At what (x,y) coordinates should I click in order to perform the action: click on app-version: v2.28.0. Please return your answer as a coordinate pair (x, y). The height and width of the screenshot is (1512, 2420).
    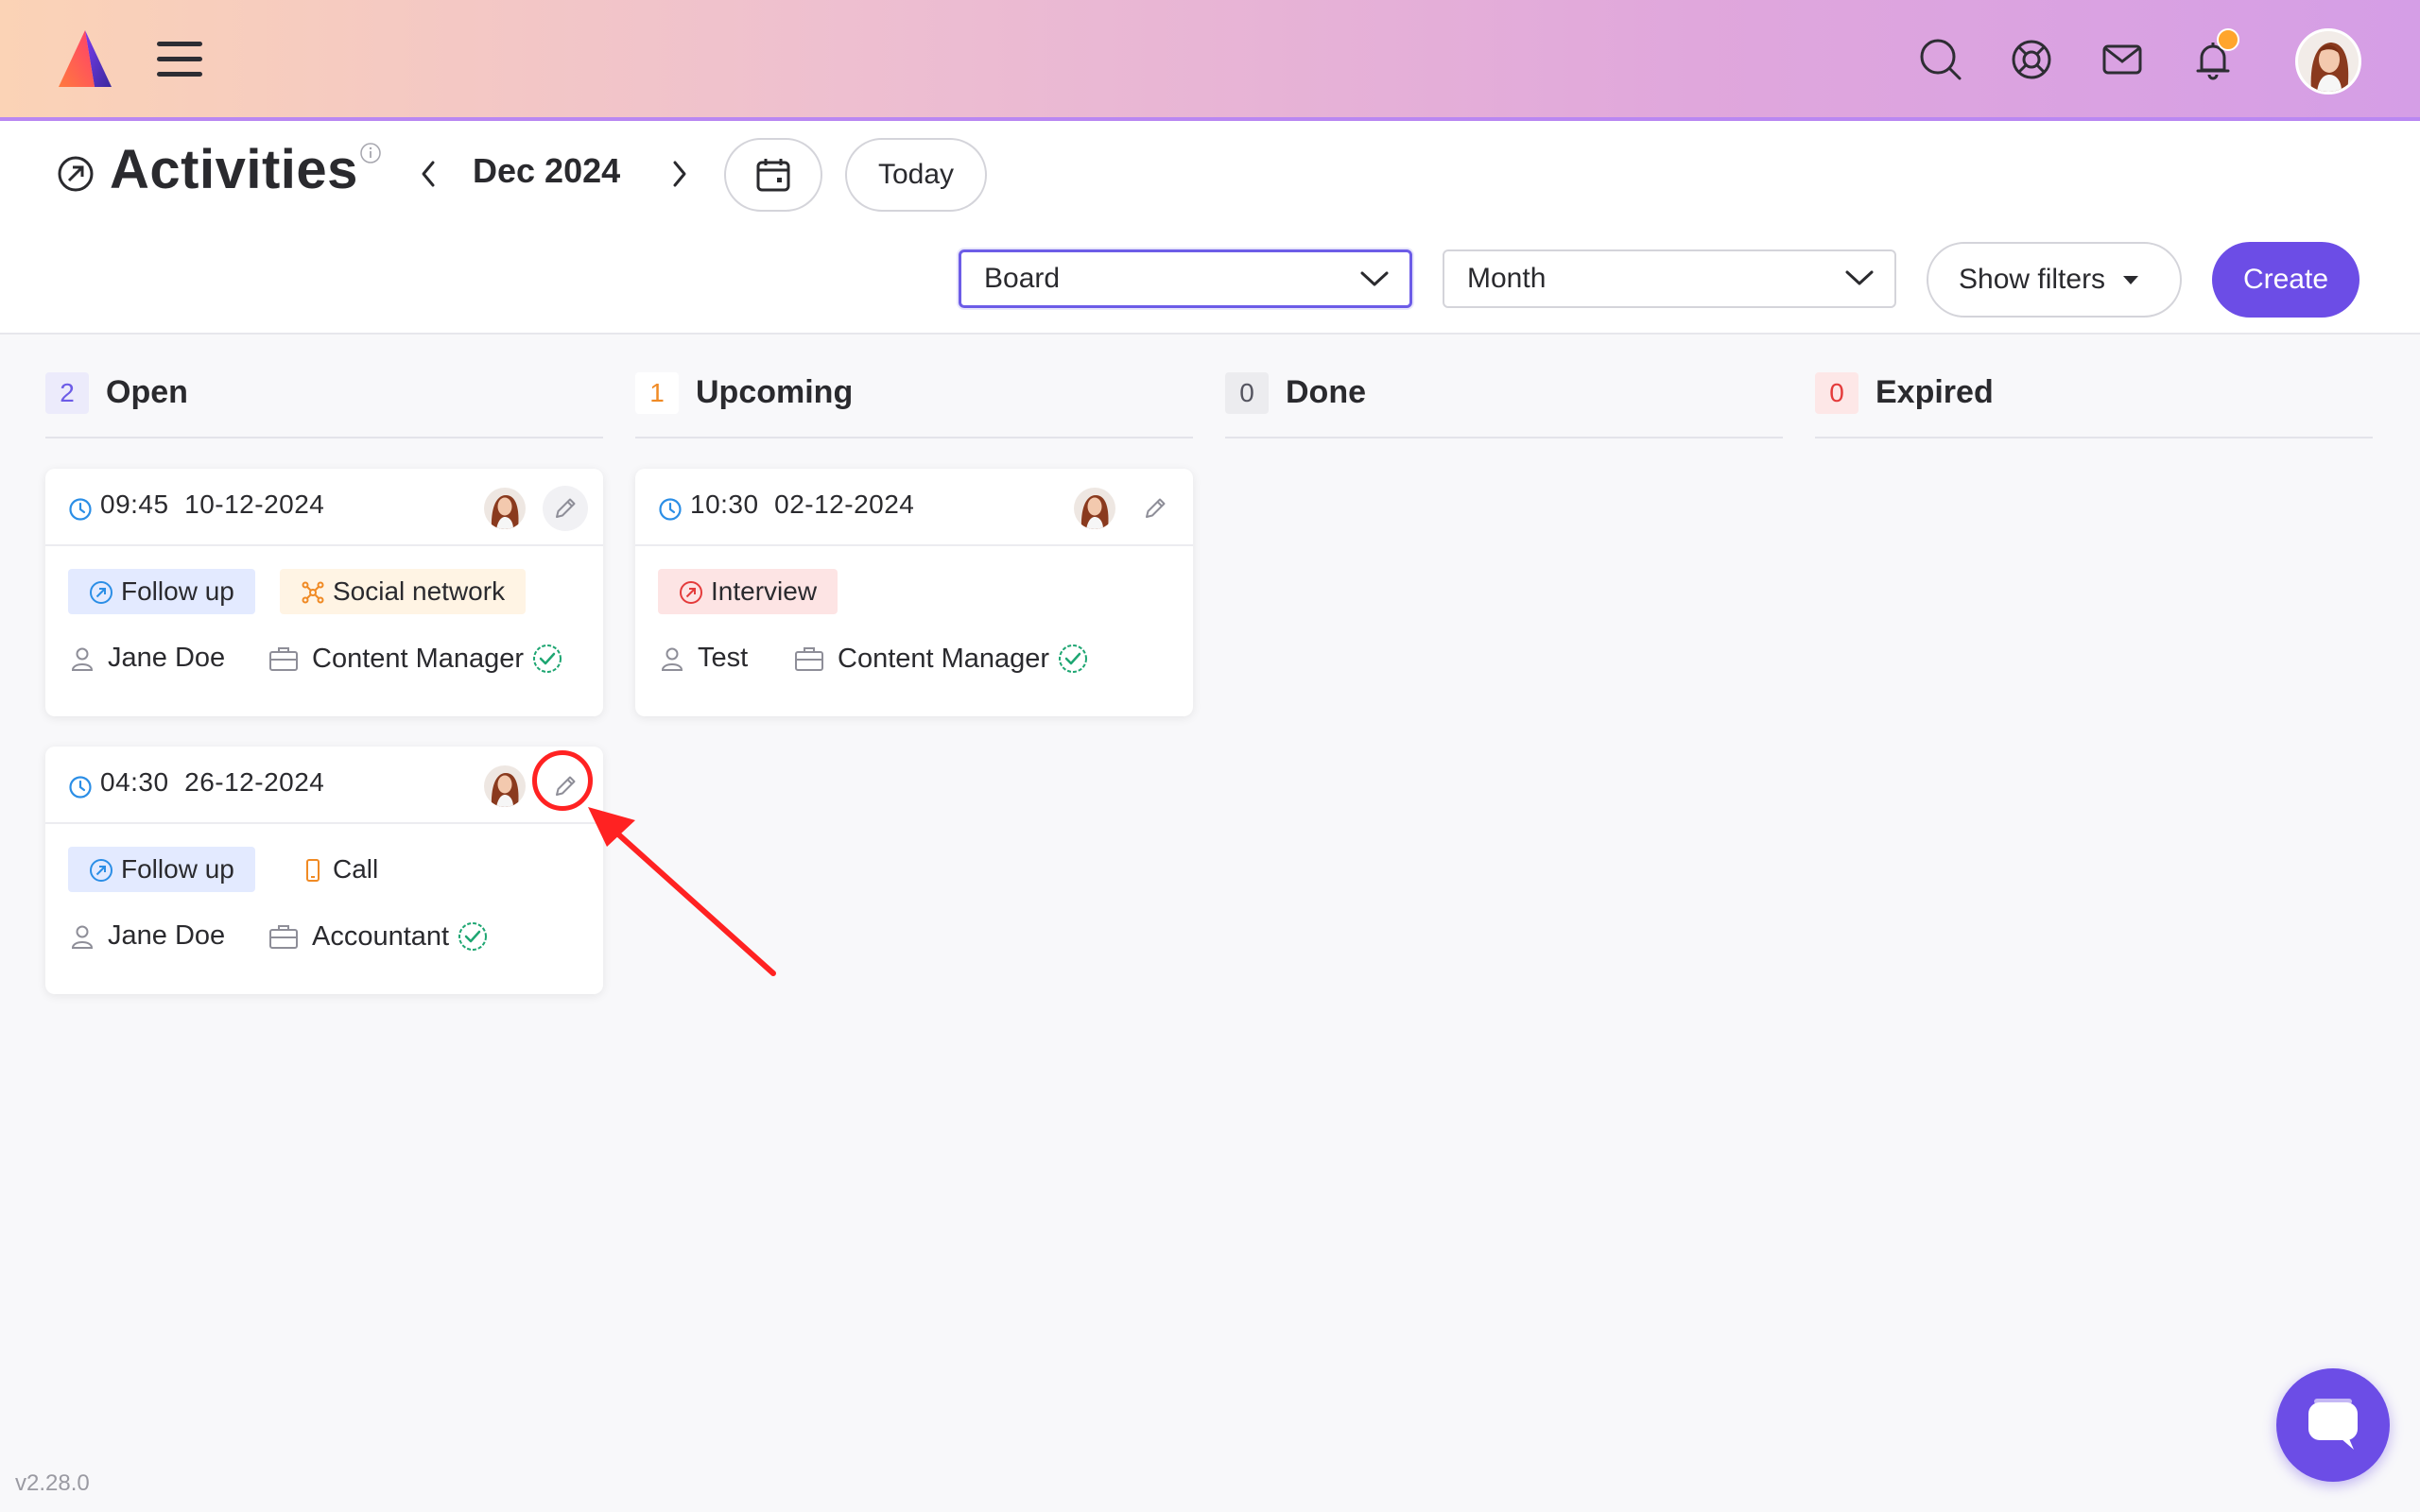
    Looking at the image, I should click on (52, 1483).